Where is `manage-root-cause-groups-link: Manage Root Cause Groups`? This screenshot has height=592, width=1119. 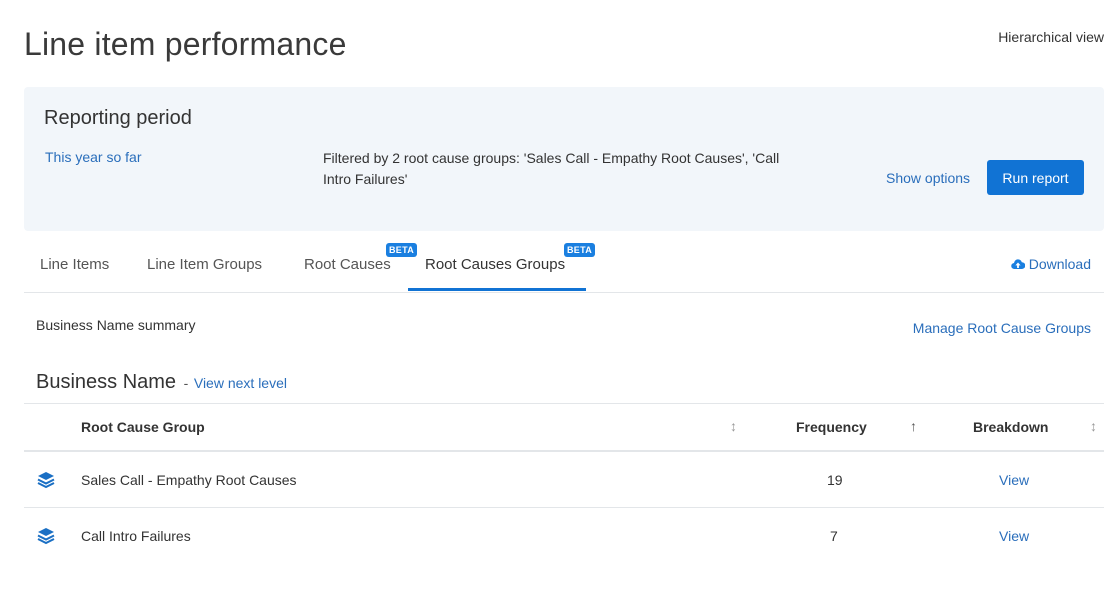
manage-root-cause-groups-link: Manage Root Cause Groups is located at coordinates (1002, 328).